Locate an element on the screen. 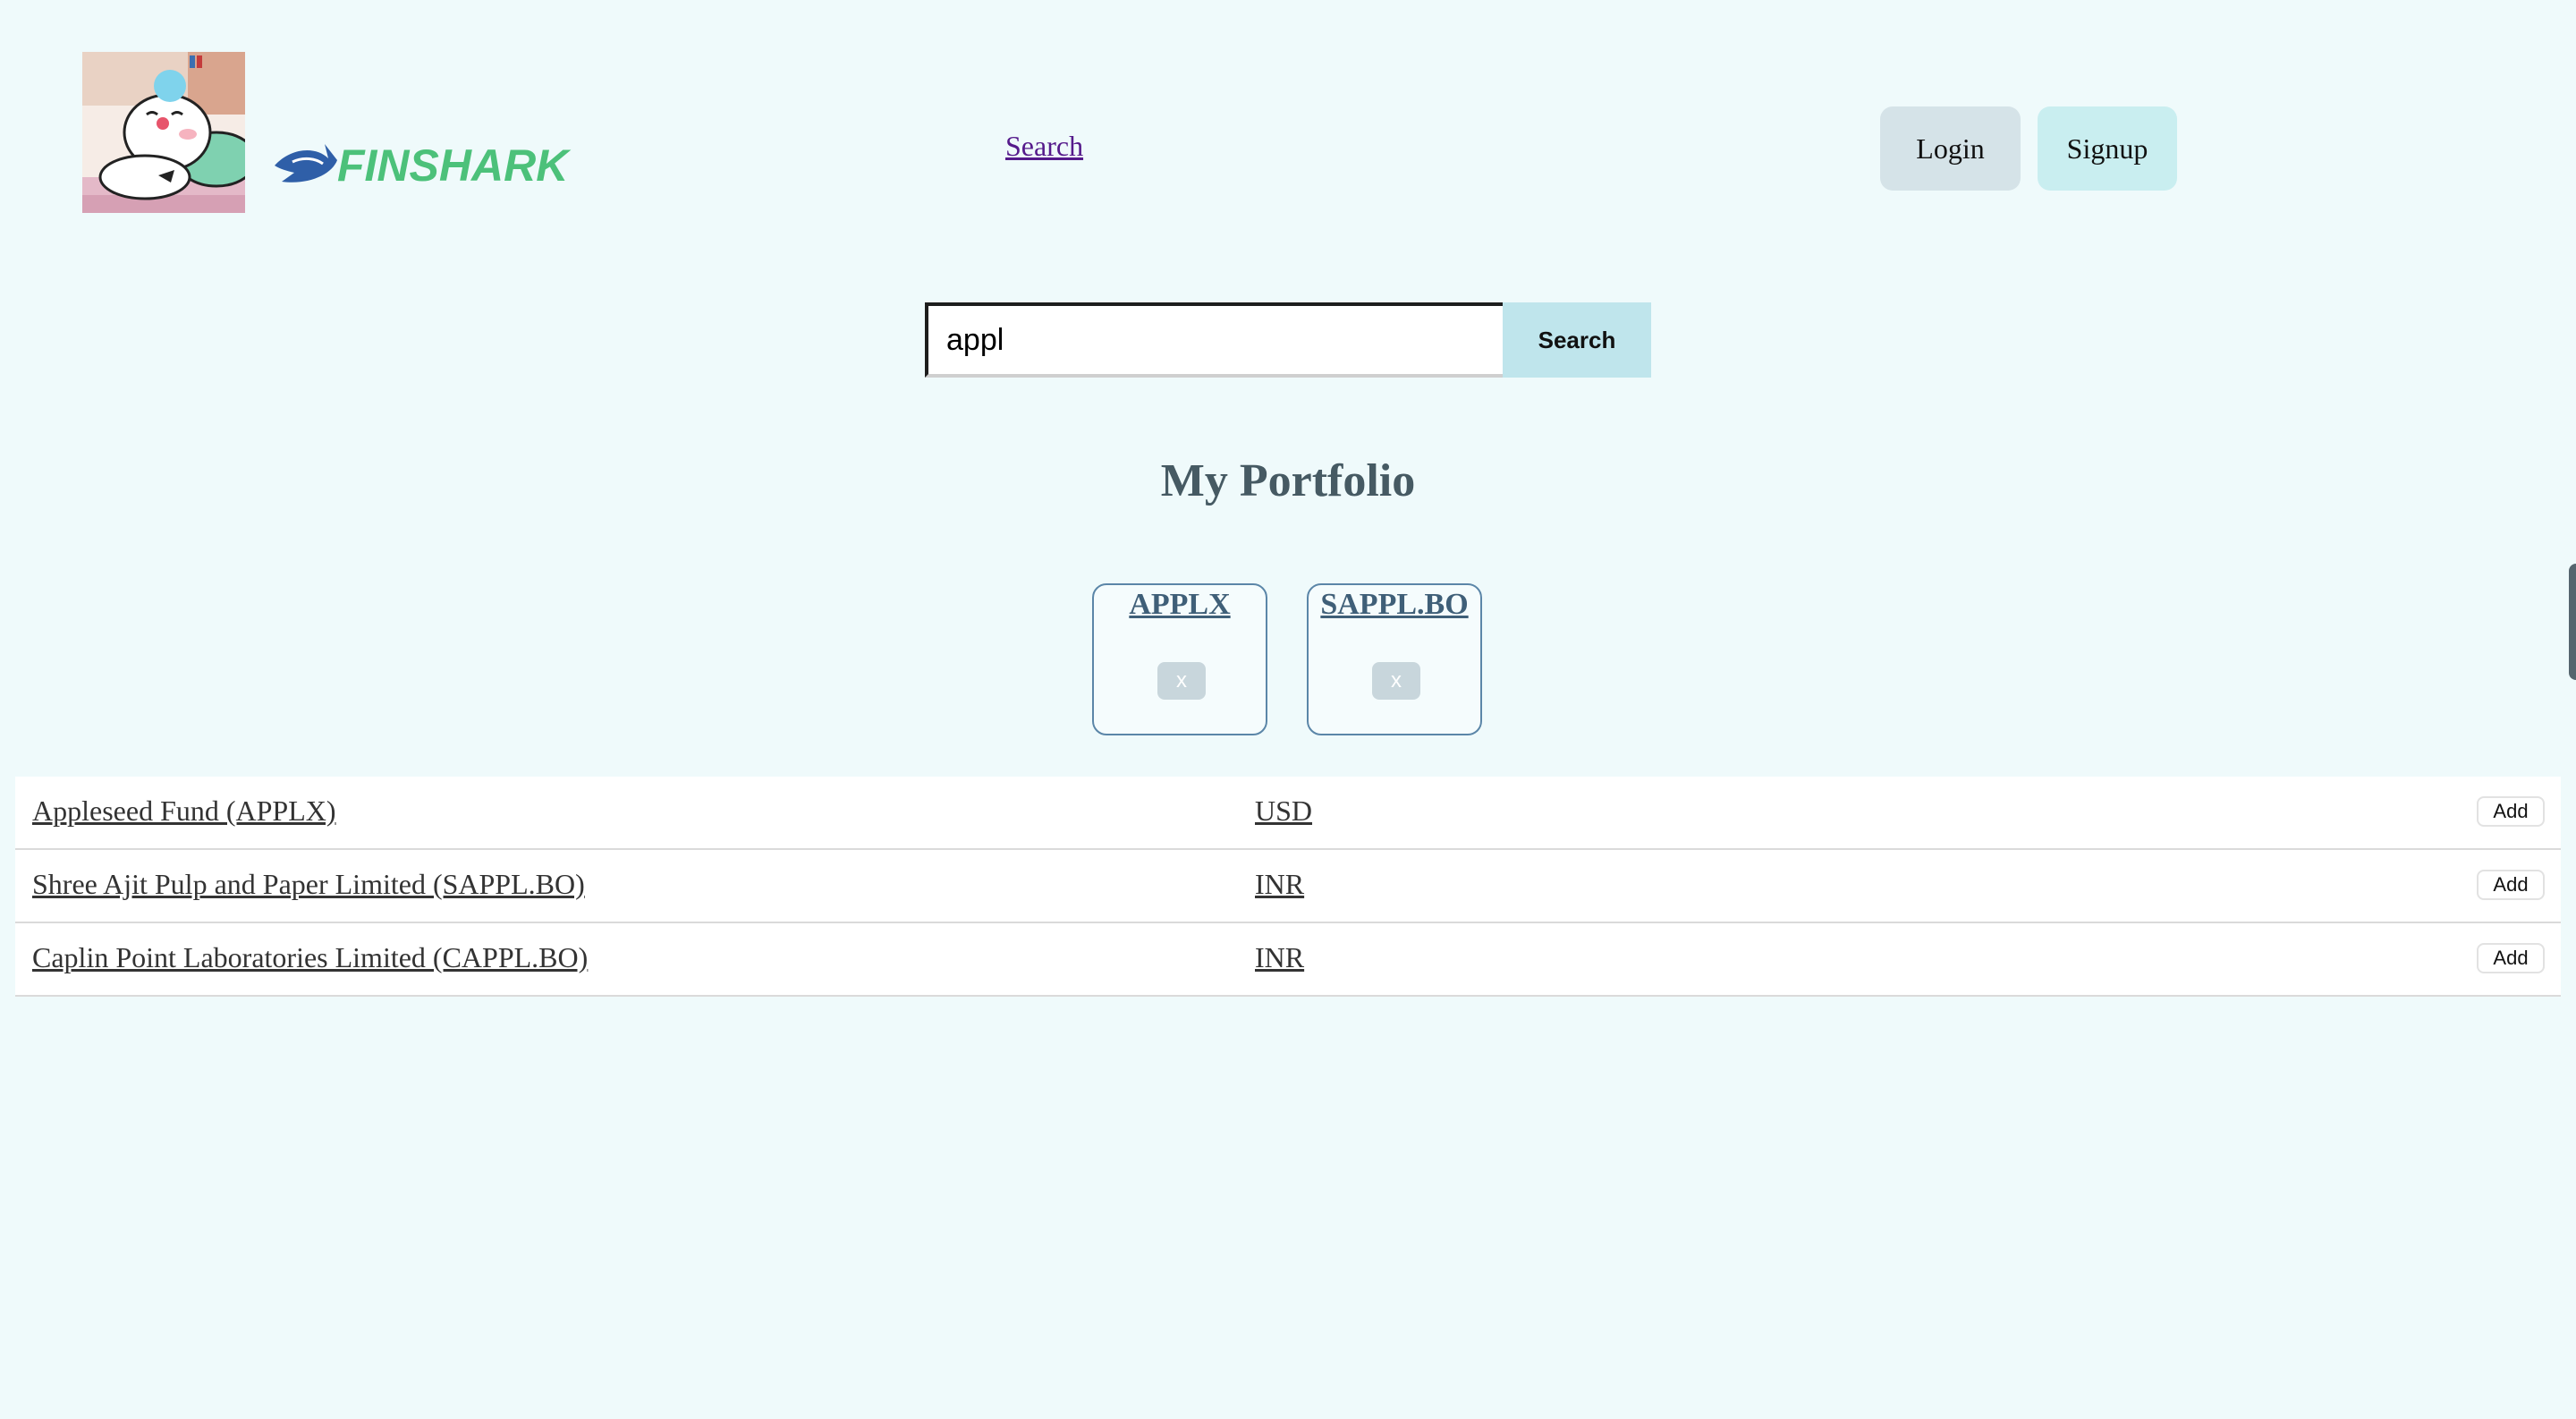  search-input is located at coordinates (1214, 340).